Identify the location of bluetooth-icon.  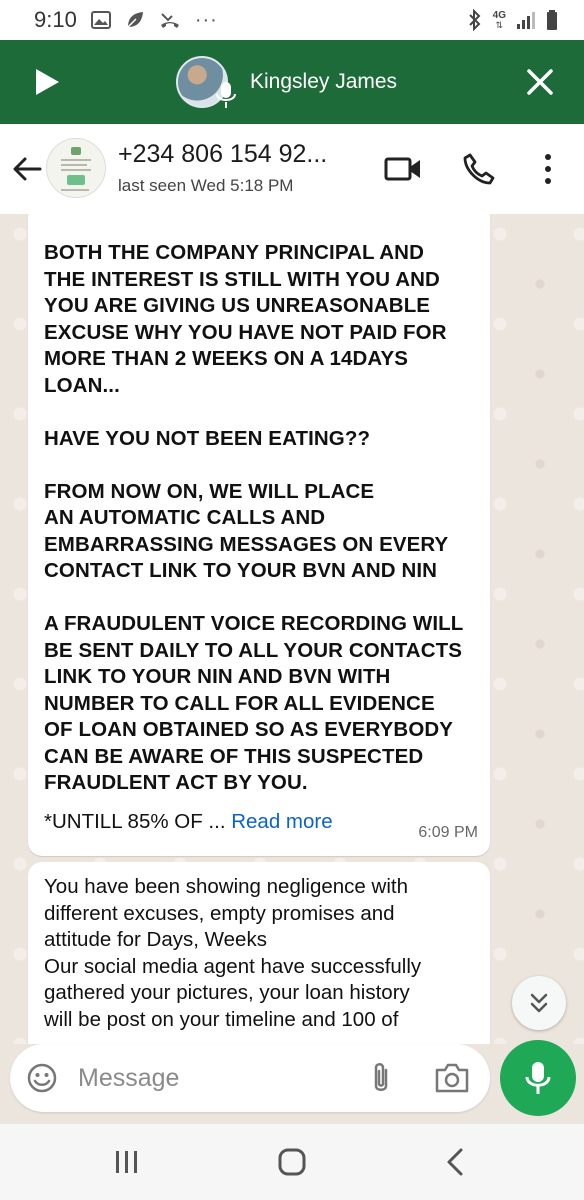
(474, 20).